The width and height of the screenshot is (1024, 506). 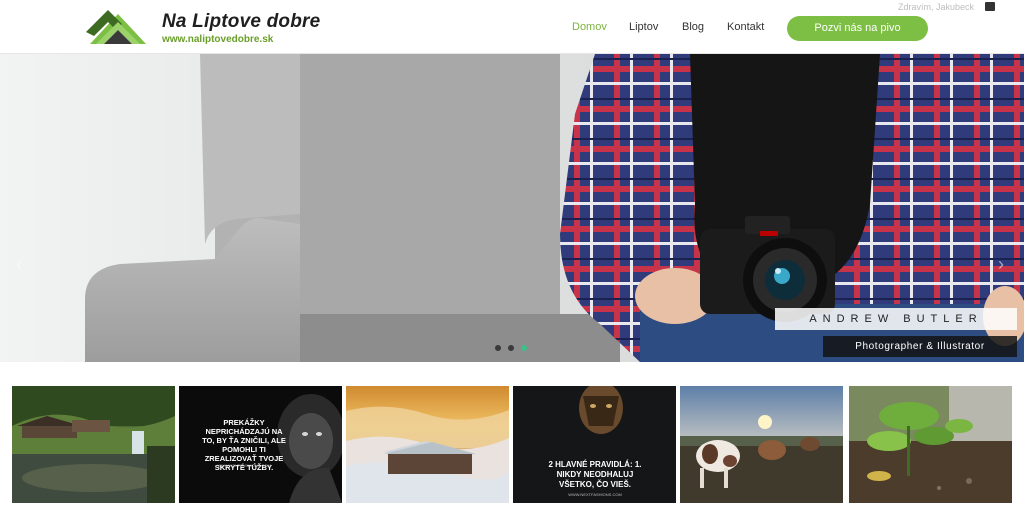 I want to click on cabin-clouds-image, so click(x=427, y=444).